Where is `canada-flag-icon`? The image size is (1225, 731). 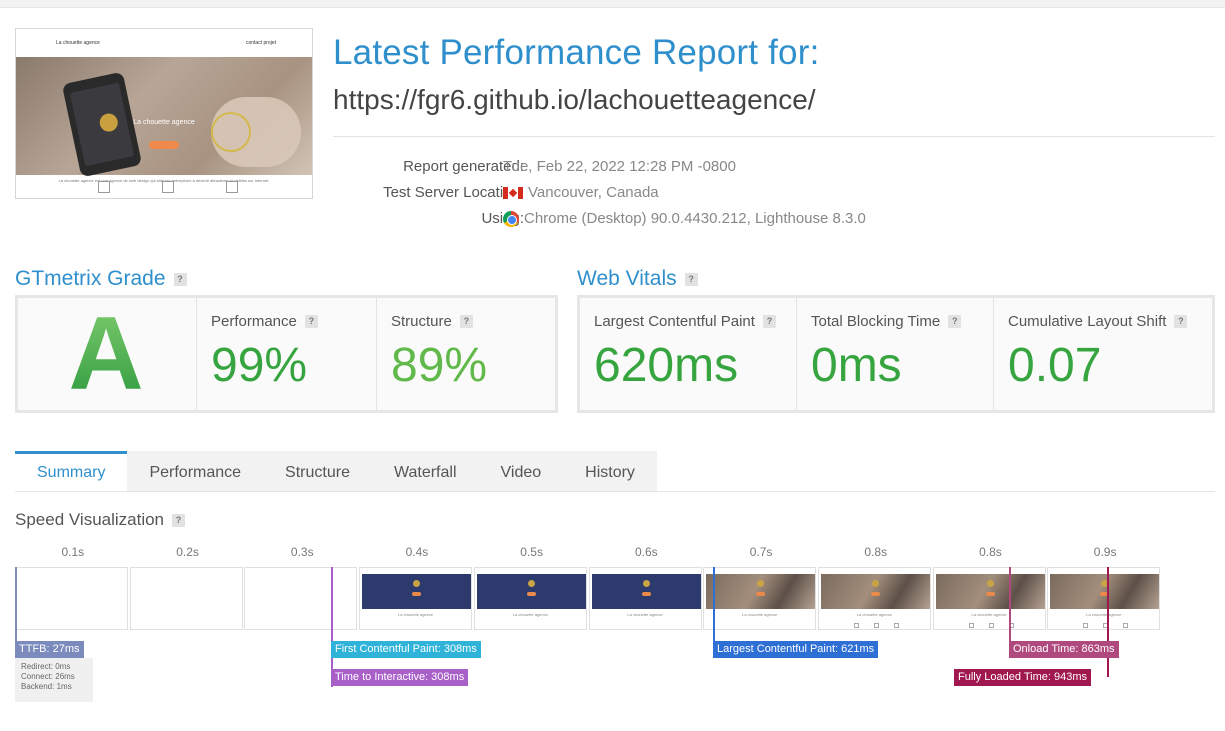 canada-flag-icon is located at coordinates (513, 193).